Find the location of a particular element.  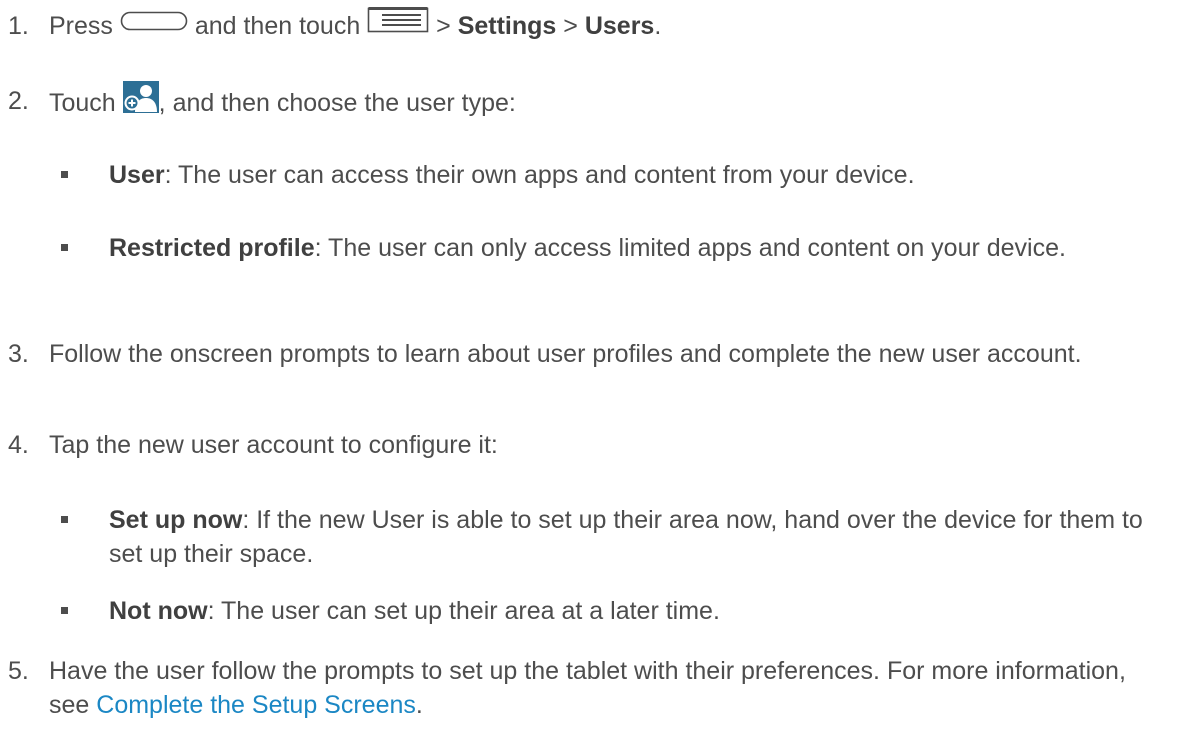

option-term: User is located at coordinates (137, 175).